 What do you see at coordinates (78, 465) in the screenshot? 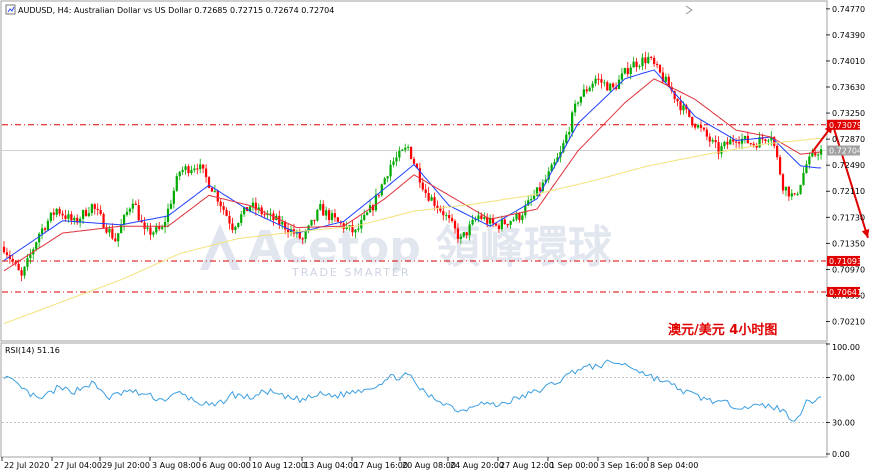
I see `time-tick-label: 27 Jul 04:00` at bounding box center [78, 465].